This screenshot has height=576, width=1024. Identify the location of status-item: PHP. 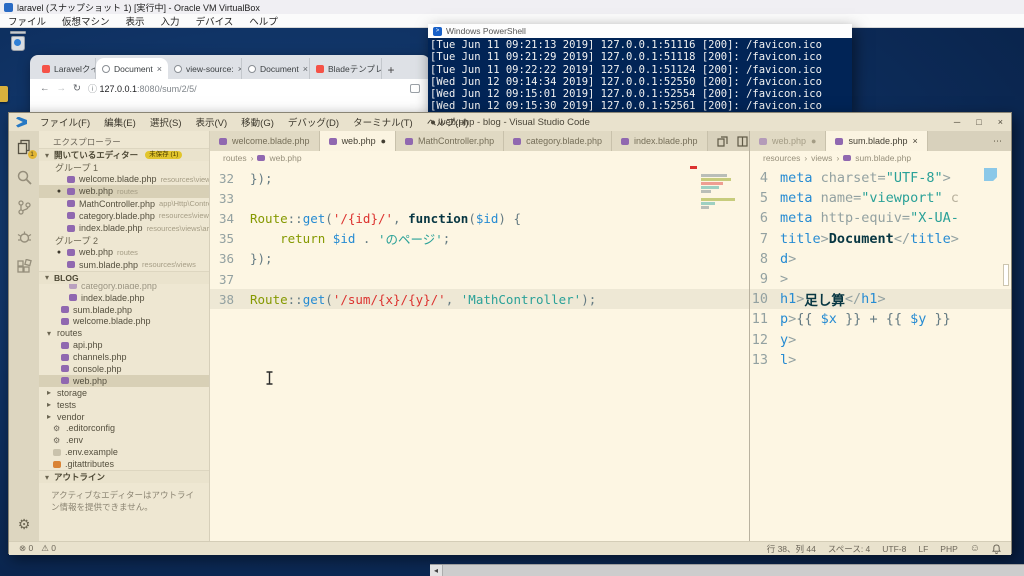
(948, 549).